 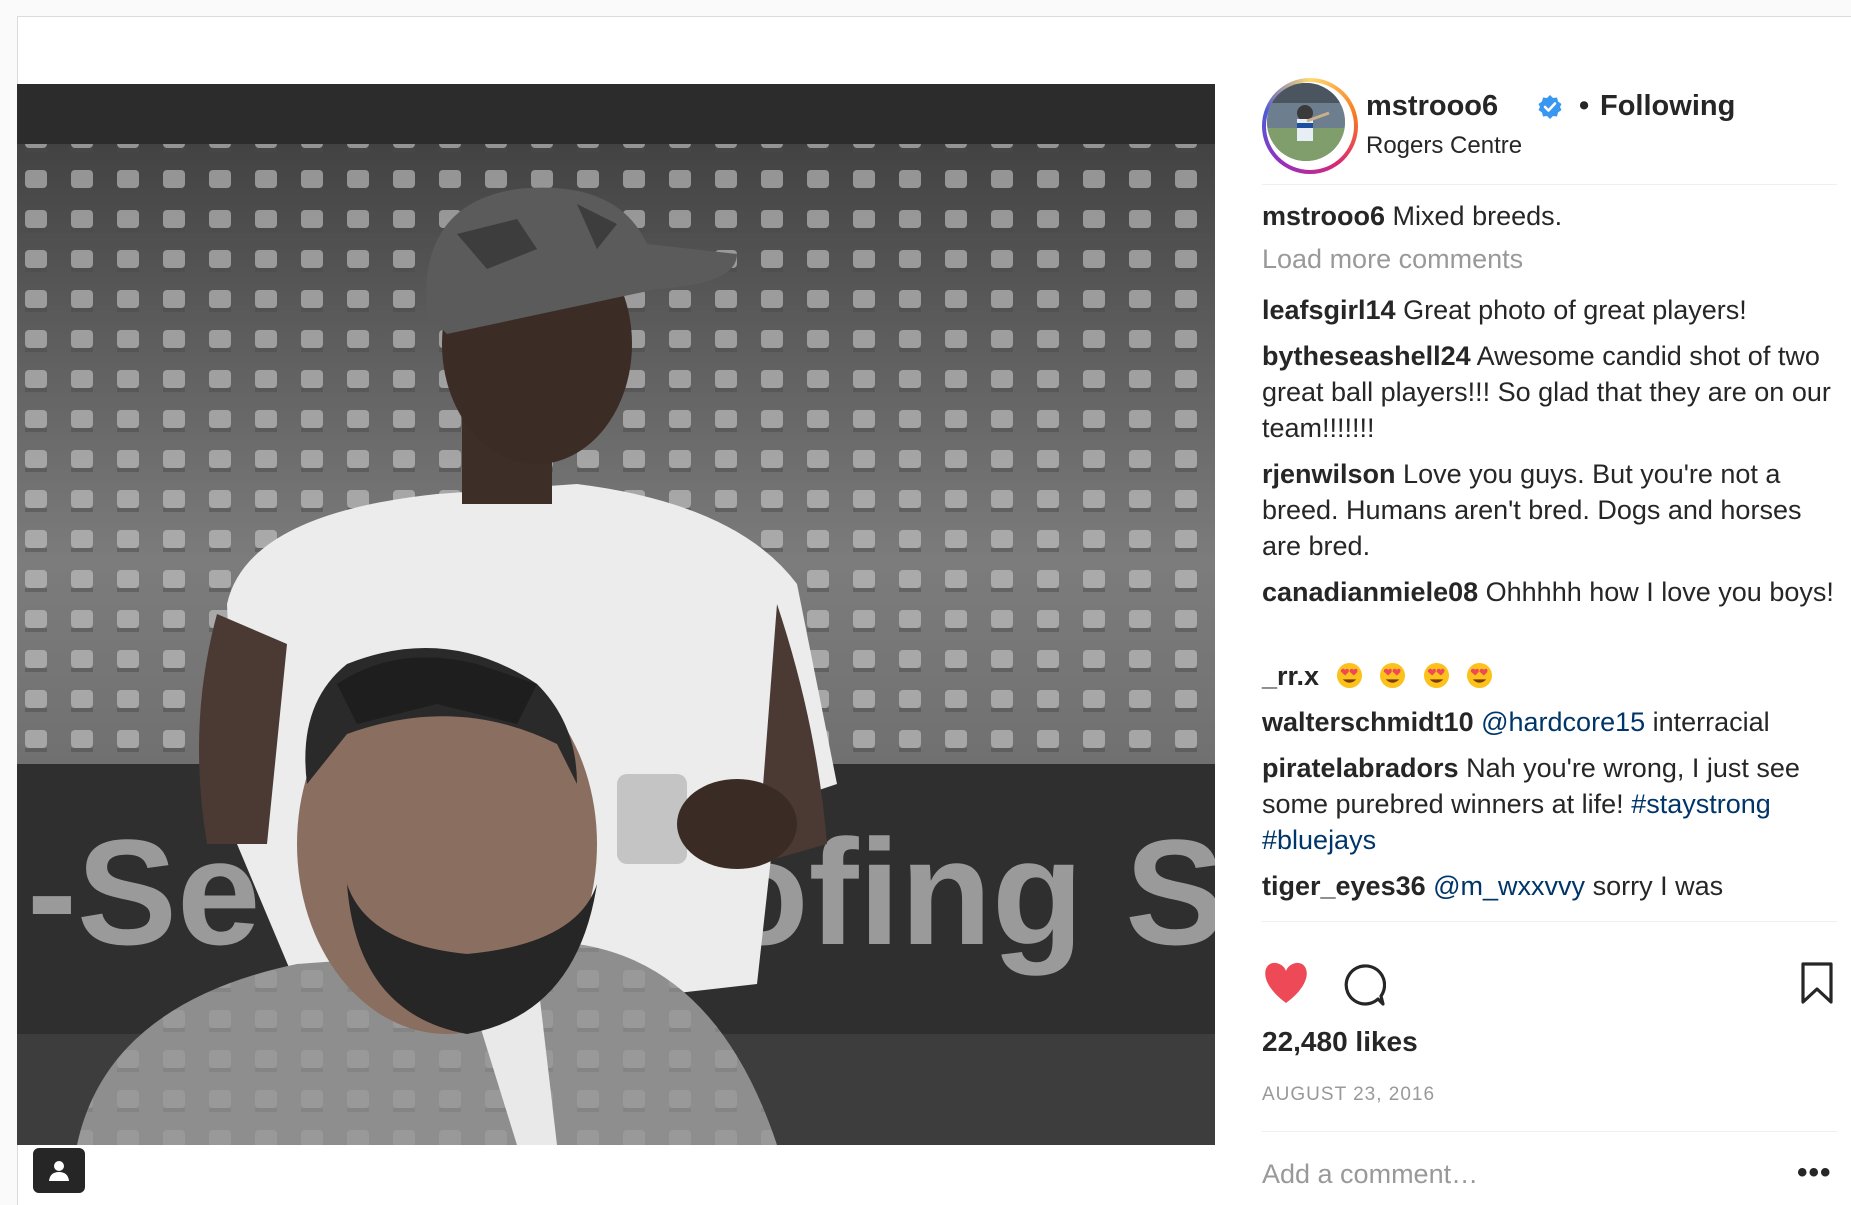 What do you see at coordinates (1306, 122) in the screenshot?
I see `avatar-image` at bounding box center [1306, 122].